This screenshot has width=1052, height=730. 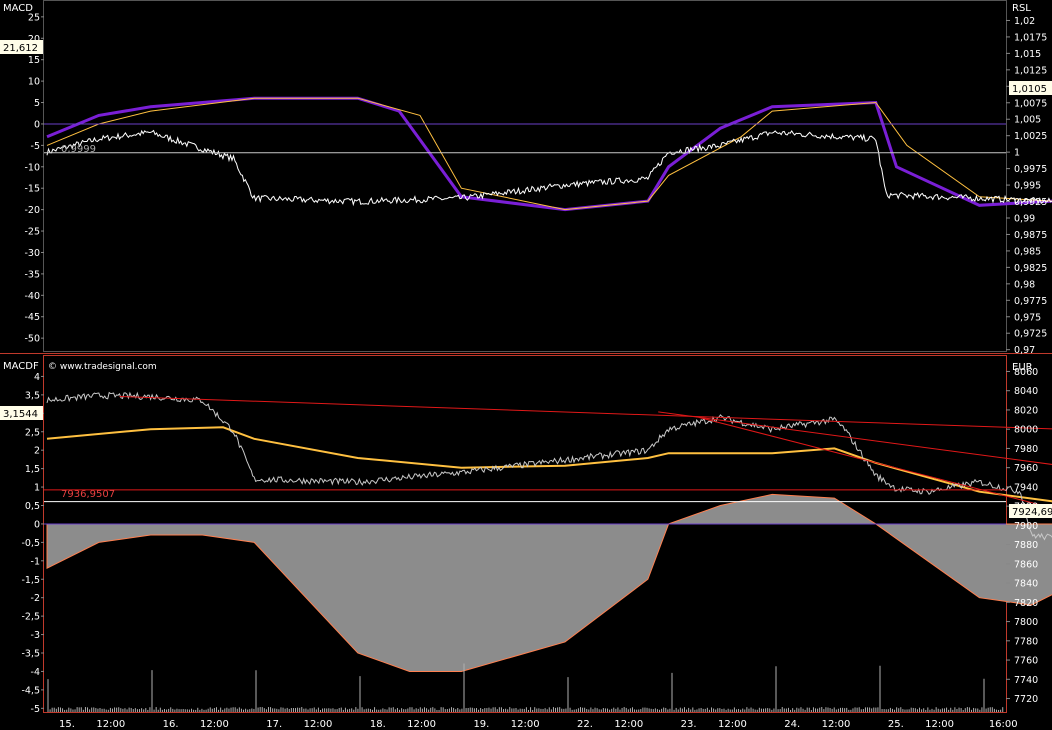 I want to click on left-tick-label: 0,5, so click(x=32, y=506).